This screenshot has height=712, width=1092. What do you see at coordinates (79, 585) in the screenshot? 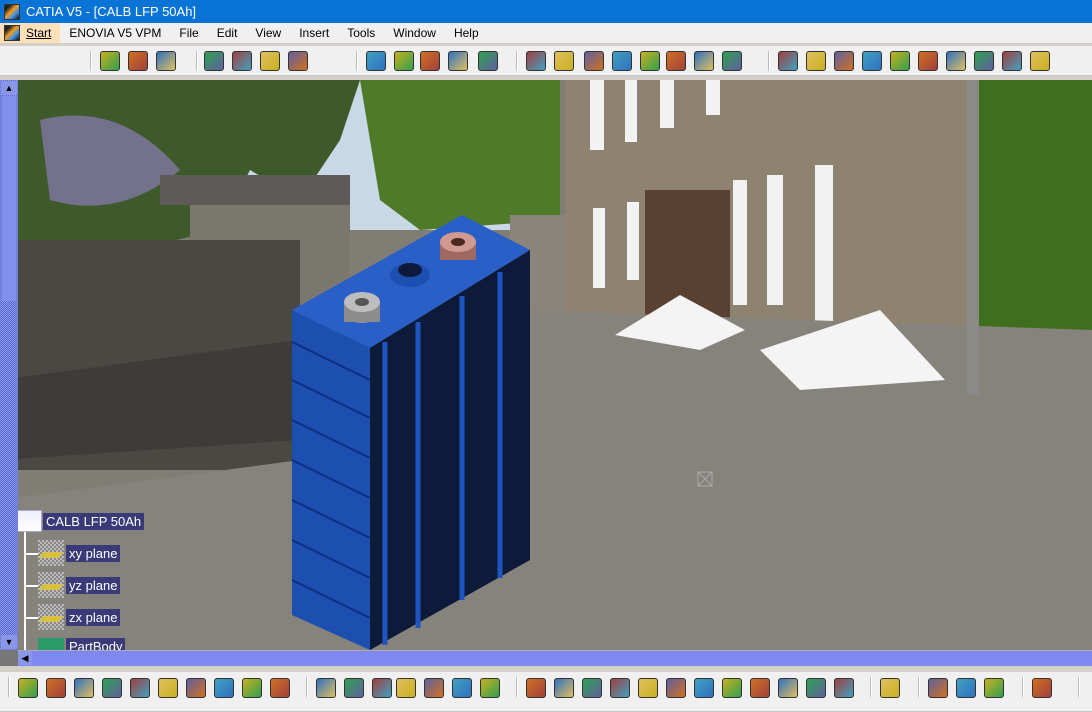
I see `tree-node-yz-plane: yz plane` at bounding box center [79, 585].